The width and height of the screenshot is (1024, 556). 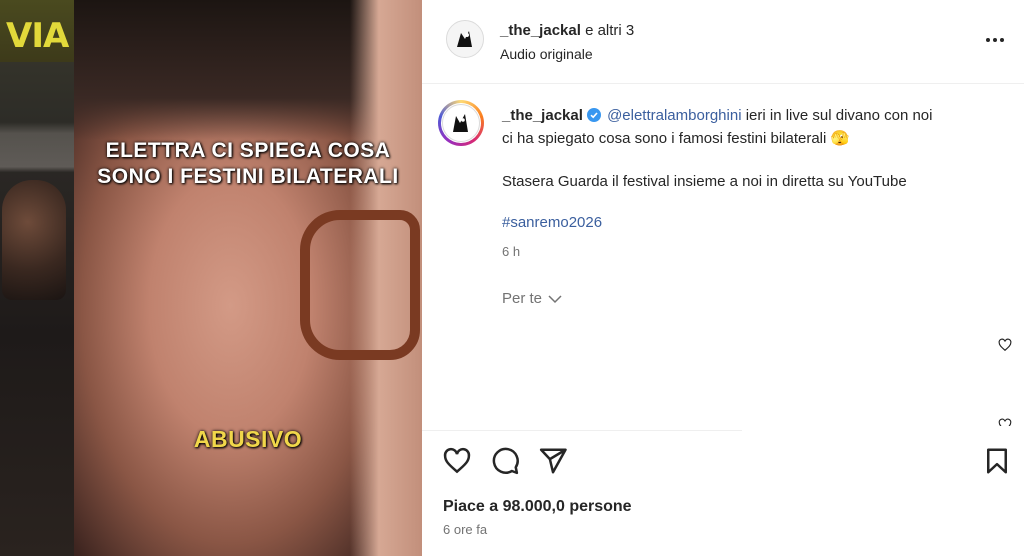 I want to click on more-options-icon, so click(x=995, y=40).